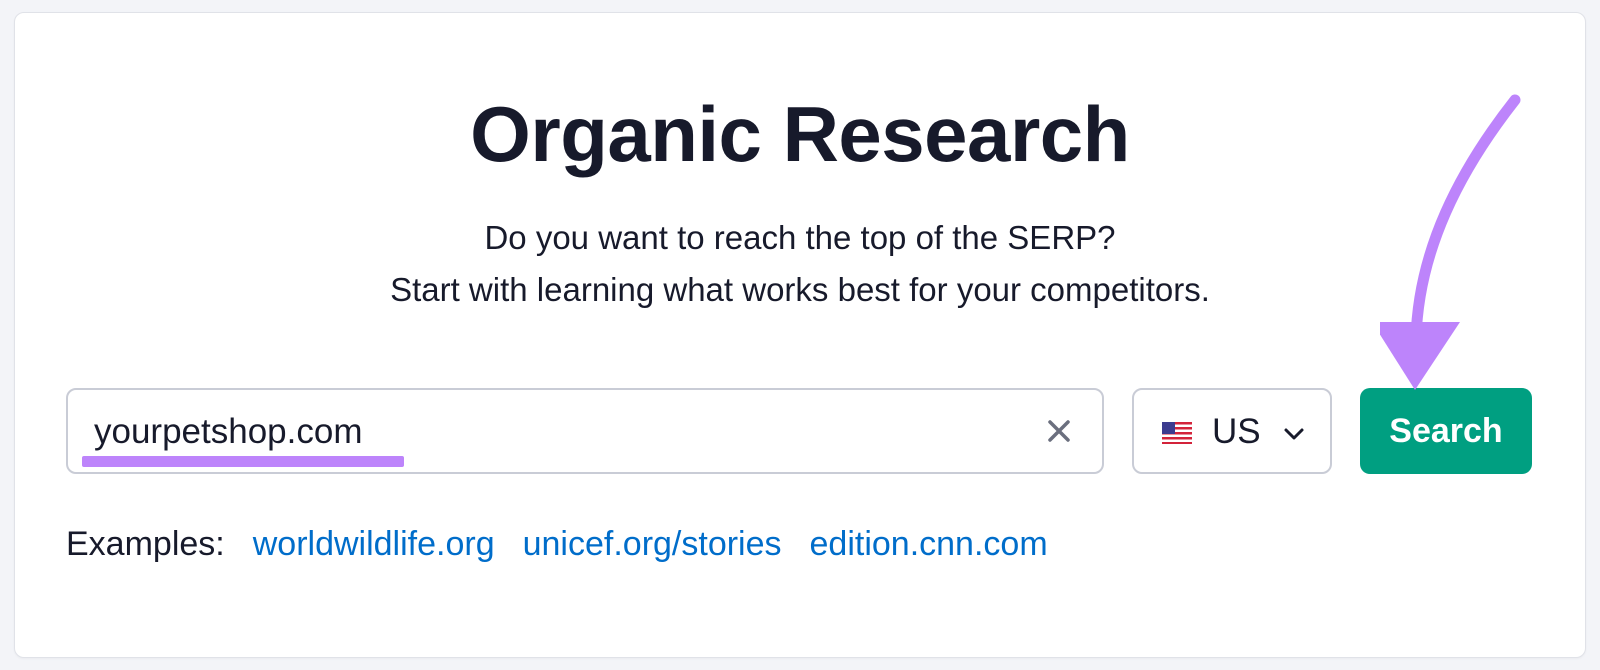 The width and height of the screenshot is (1600, 670). Describe the element at coordinates (800, 134) in the screenshot. I see `page-title: Organic Research` at that location.